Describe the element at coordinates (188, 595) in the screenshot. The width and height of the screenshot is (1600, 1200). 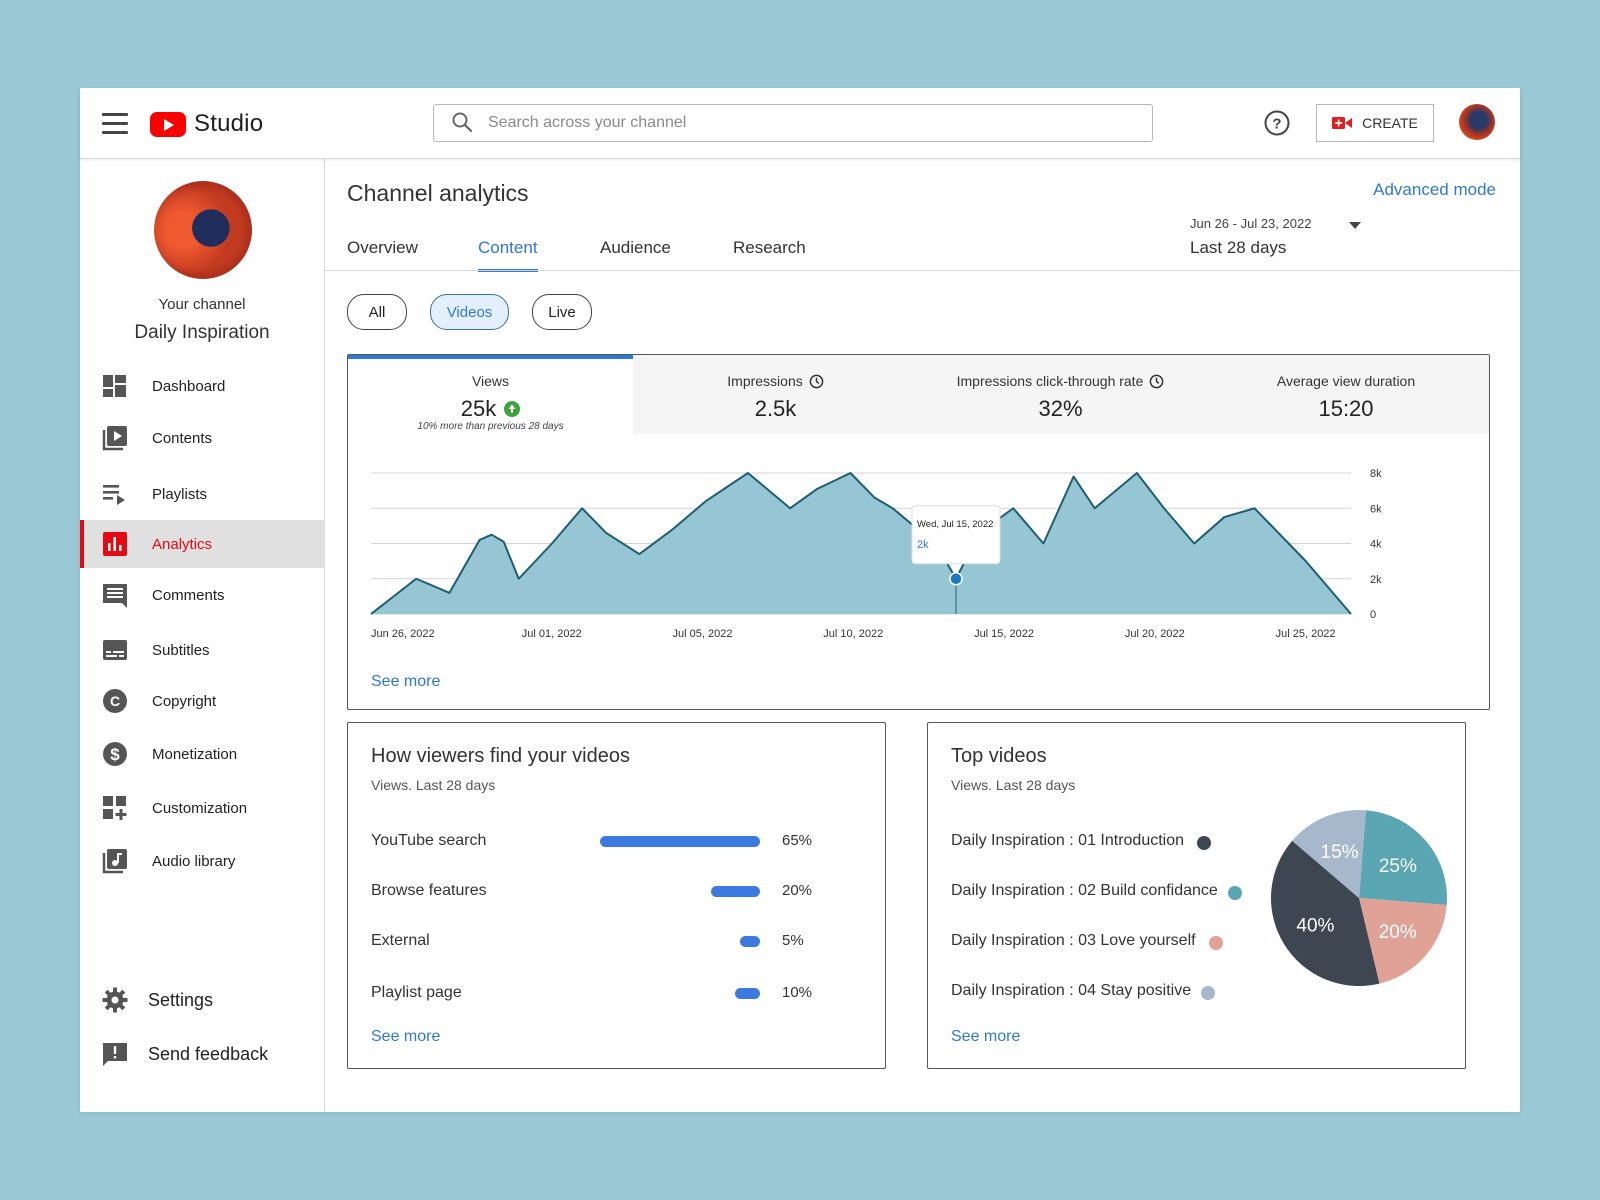
I see `sidebar-item-label: Comments` at that location.